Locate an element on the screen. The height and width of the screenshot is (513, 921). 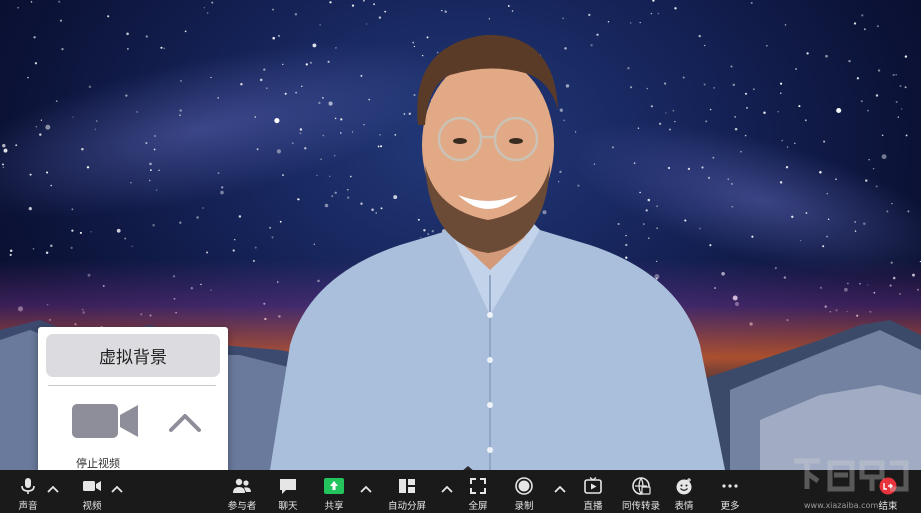
record-options-chevron-icon is located at coordinates (560, 489).